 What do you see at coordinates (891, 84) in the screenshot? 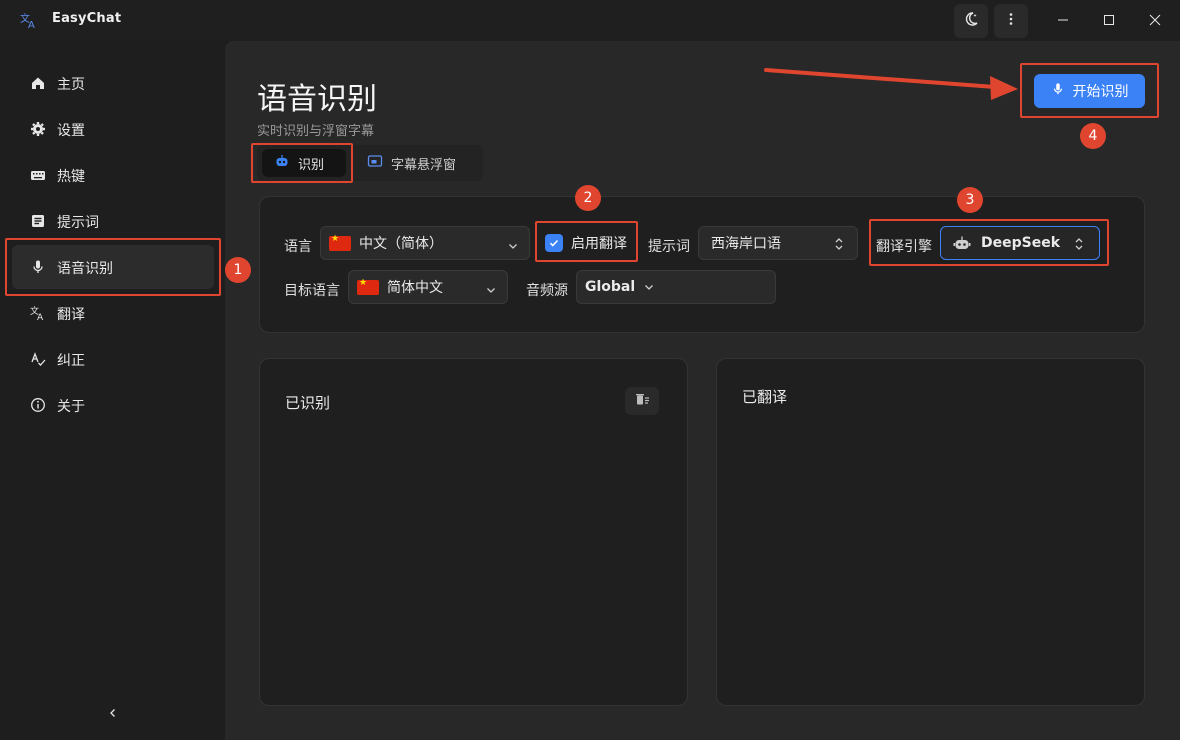
I see `annotation-arrow` at bounding box center [891, 84].